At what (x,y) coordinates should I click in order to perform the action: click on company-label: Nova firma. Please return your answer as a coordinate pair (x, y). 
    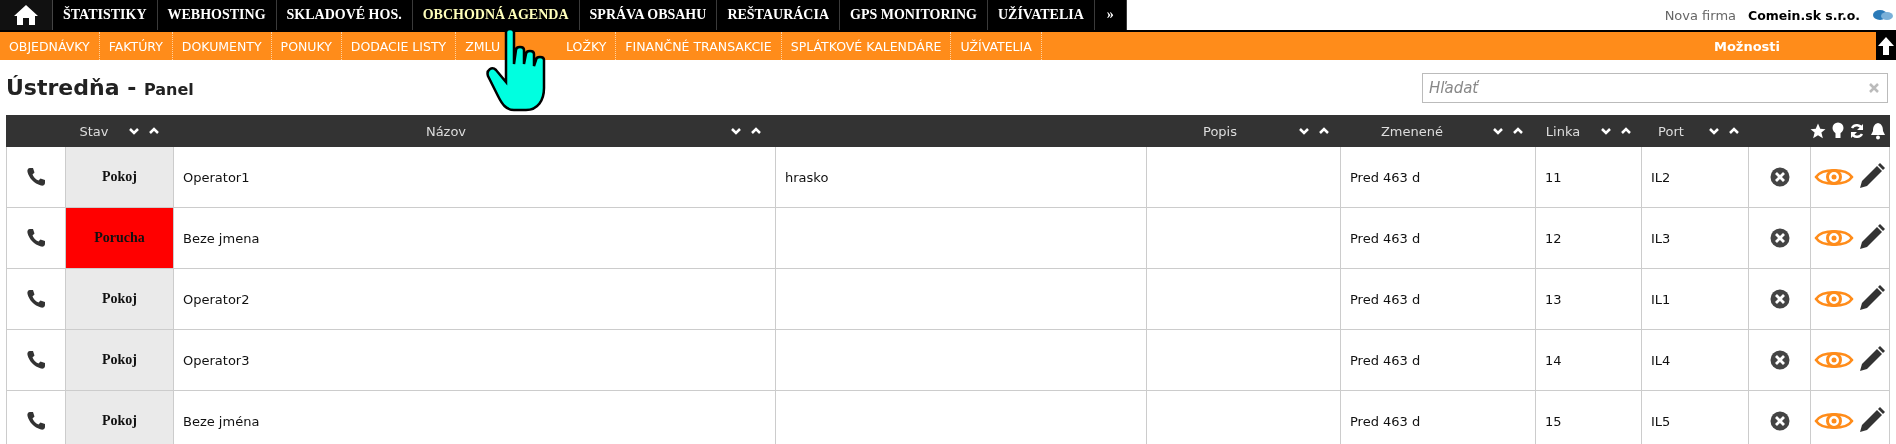
    Looking at the image, I should click on (1700, 15).